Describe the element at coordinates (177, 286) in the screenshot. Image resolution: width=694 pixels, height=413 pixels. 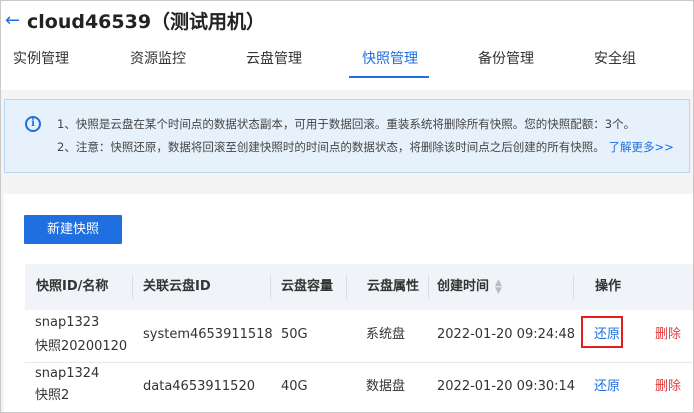
I see `header-disk-id: 关联云盘ID` at that location.